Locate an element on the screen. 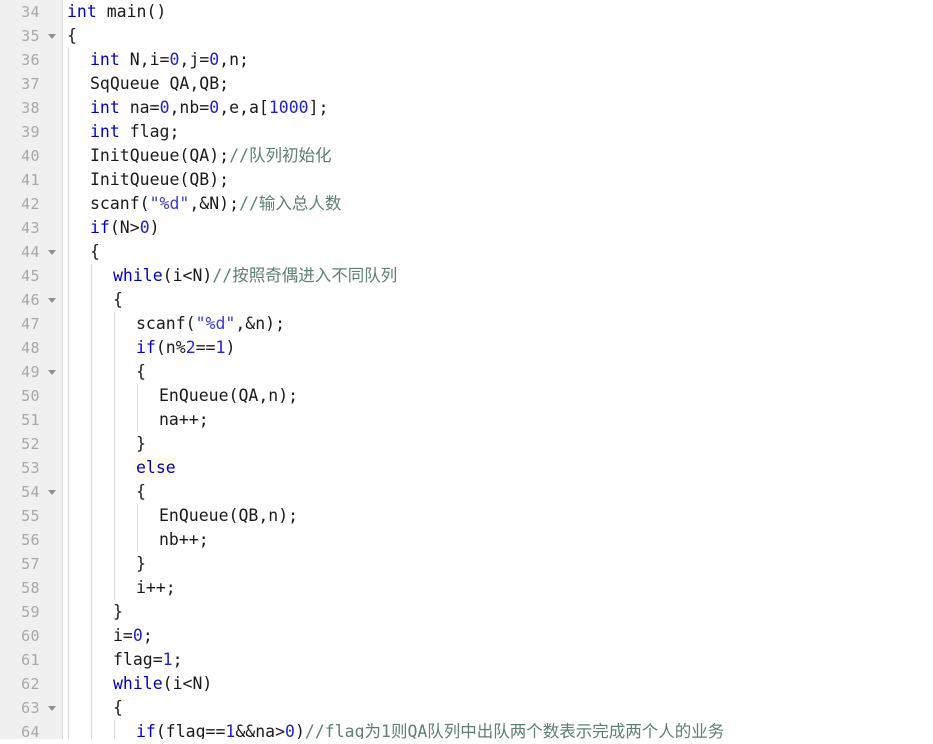  line-number: 58 is located at coordinates (31, 588).